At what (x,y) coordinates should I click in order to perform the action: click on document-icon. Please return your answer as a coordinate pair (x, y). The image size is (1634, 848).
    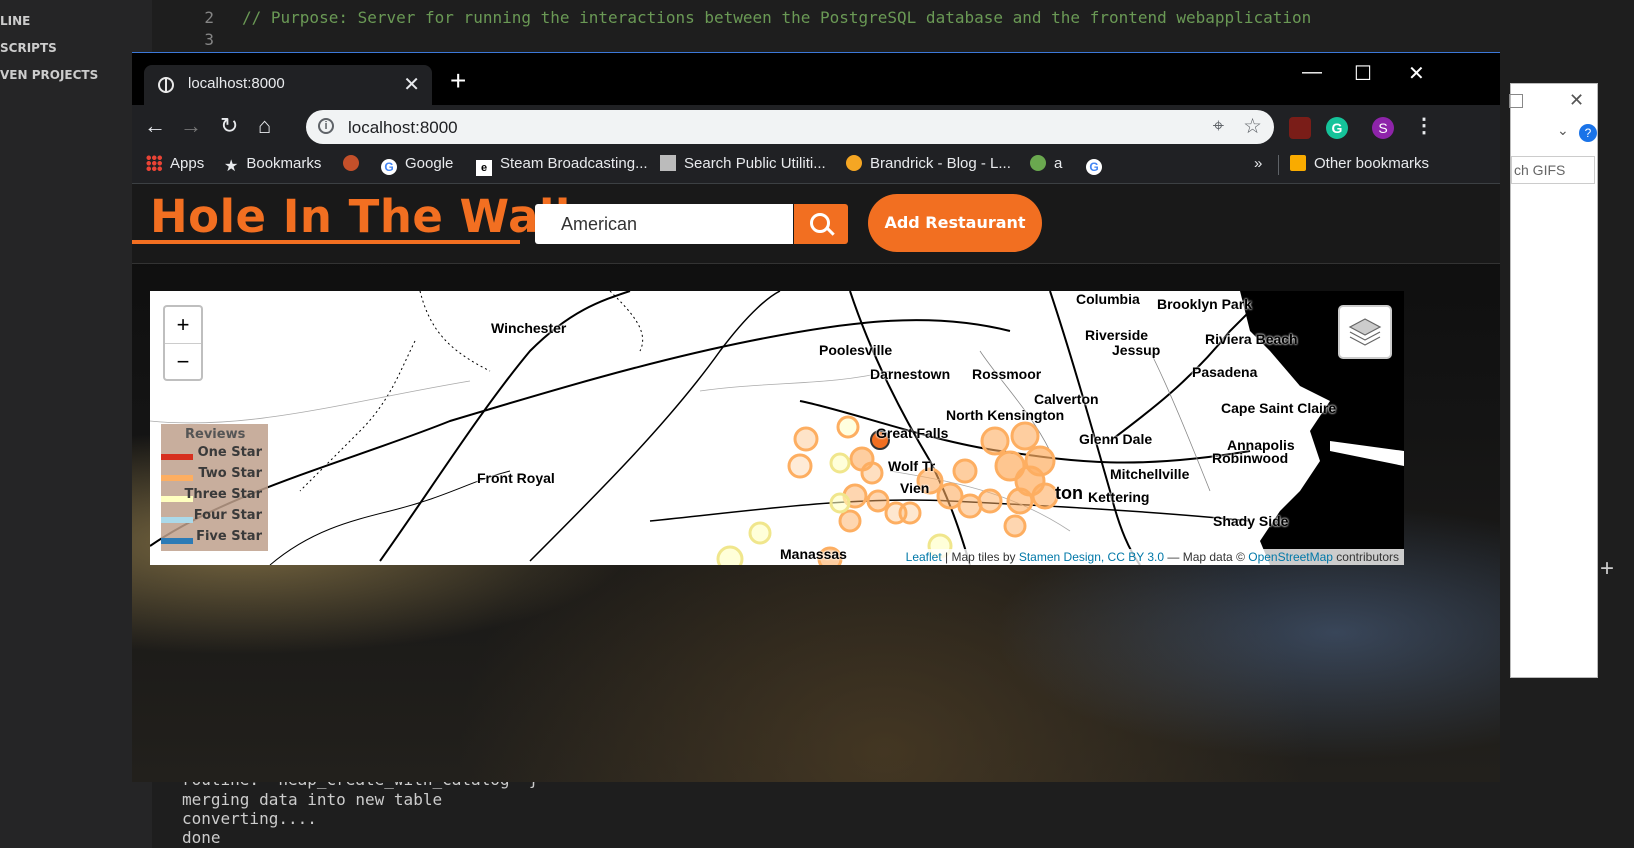
    Looking at the image, I should click on (668, 163).